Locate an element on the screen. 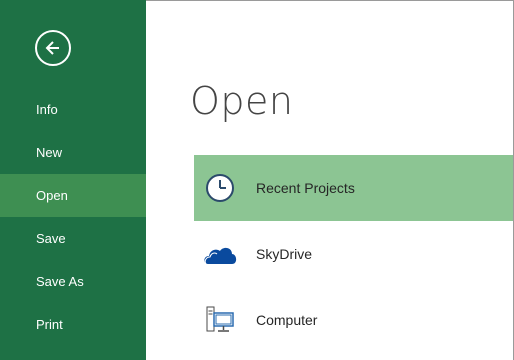 The width and height of the screenshot is (514, 360). nav-item-save: Save is located at coordinates (73, 238).